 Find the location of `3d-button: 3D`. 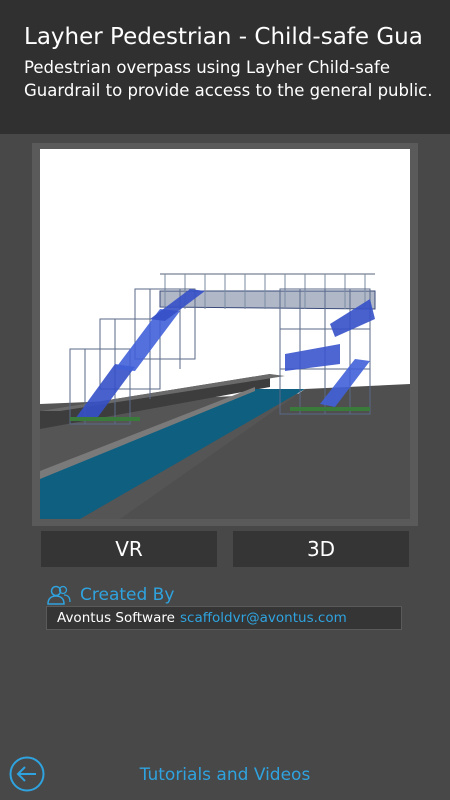

3d-button: 3D is located at coordinates (321, 549).